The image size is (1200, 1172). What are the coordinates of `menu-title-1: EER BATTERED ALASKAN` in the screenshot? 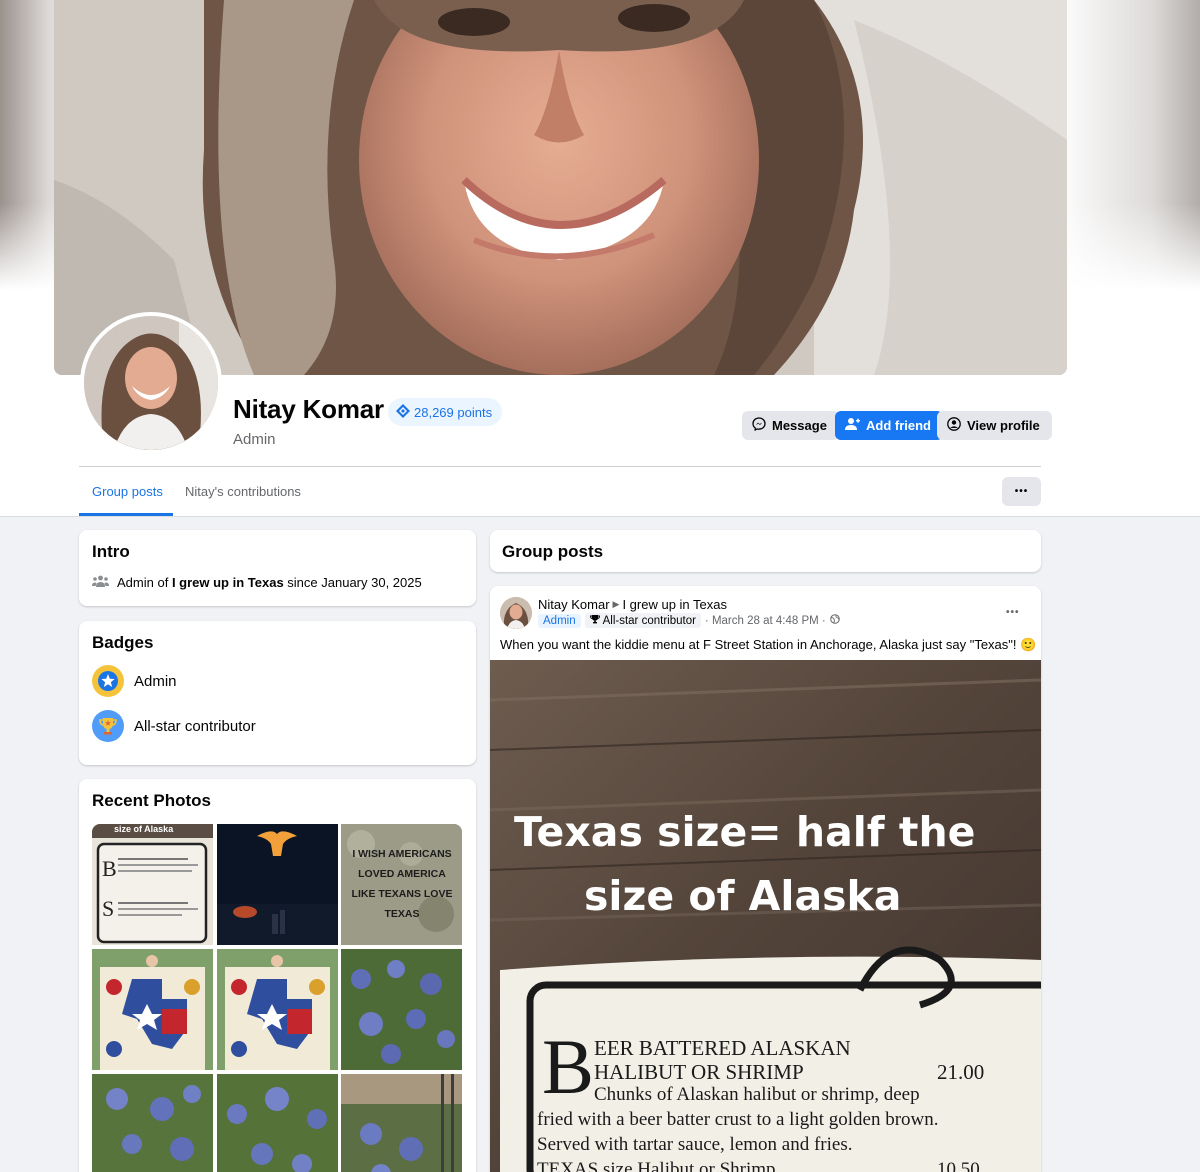 It's located at (722, 1048).